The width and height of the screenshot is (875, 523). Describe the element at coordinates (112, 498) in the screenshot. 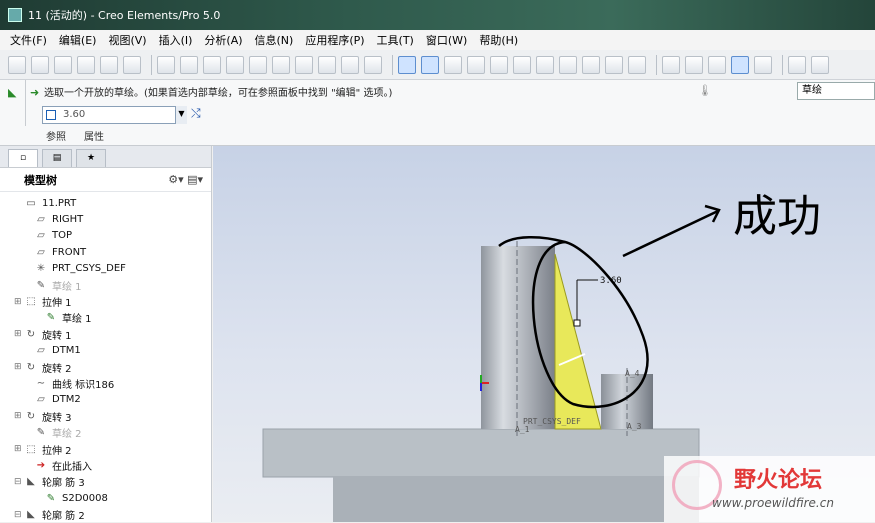

I see `tree-item: ✎ S2D0008` at that location.